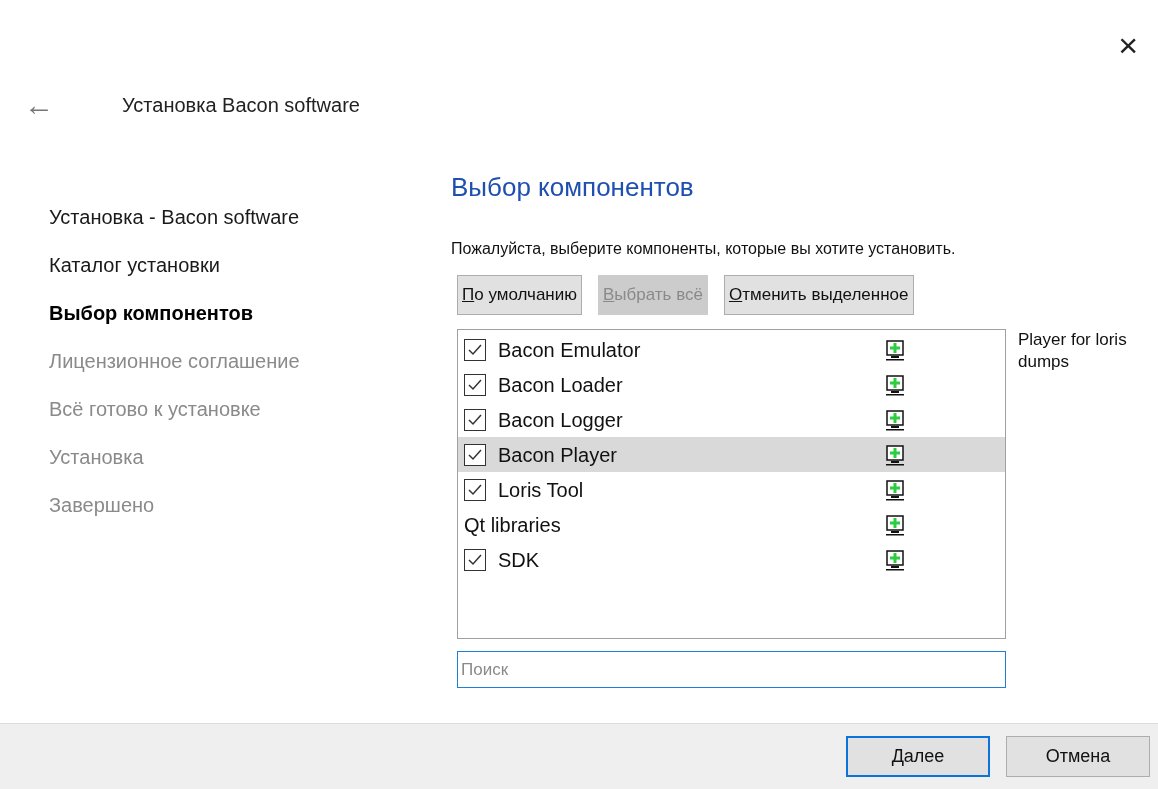 This screenshot has width=1158, height=789. I want to click on component-row: SDK, so click(731, 559).